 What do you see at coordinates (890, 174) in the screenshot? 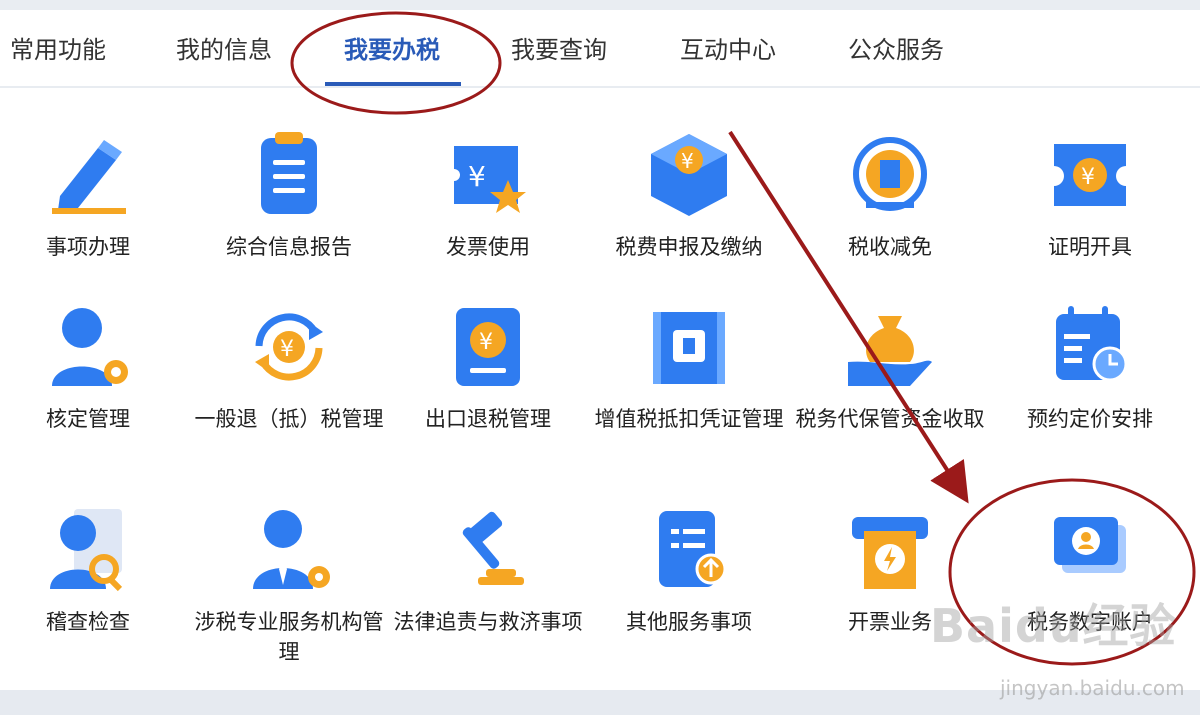
I see `tax-emblem-icon` at bounding box center [890, 174].